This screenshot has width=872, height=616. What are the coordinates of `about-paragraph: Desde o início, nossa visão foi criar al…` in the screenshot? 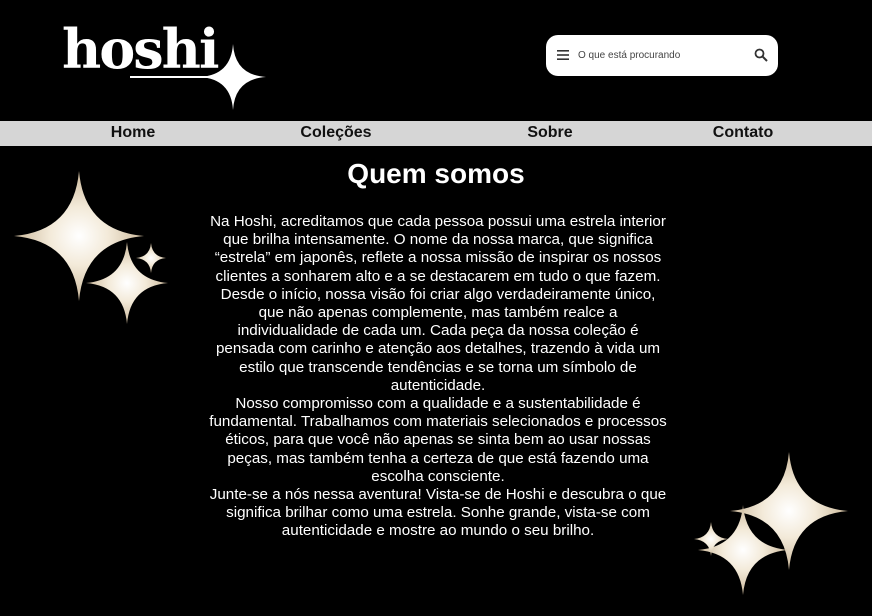 It's located at (438, 339).